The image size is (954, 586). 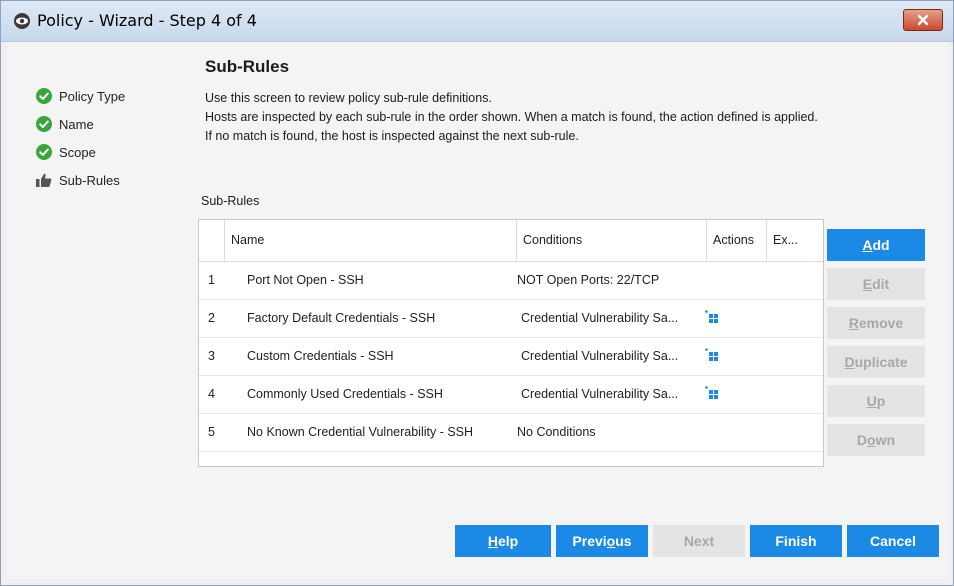 I want to click on add-button: Add, so click(x=876, y=245).